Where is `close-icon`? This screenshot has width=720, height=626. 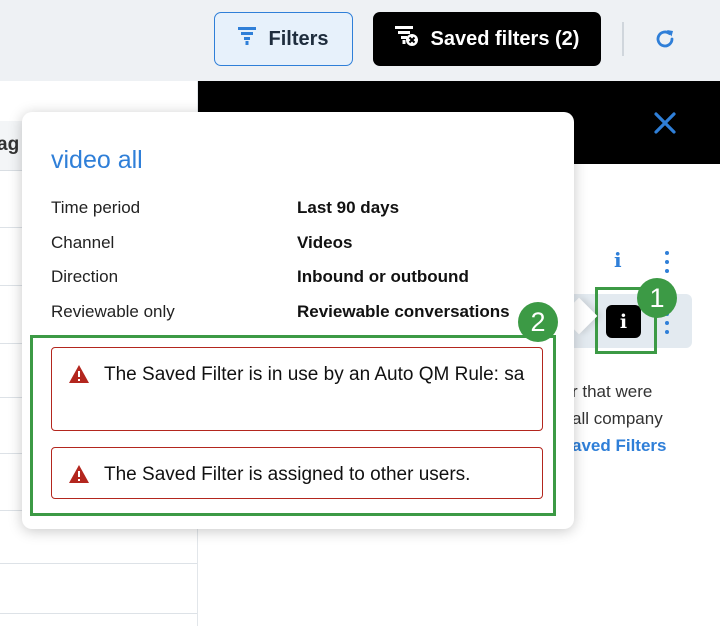
close-icon is located at coordinates (665, 123).